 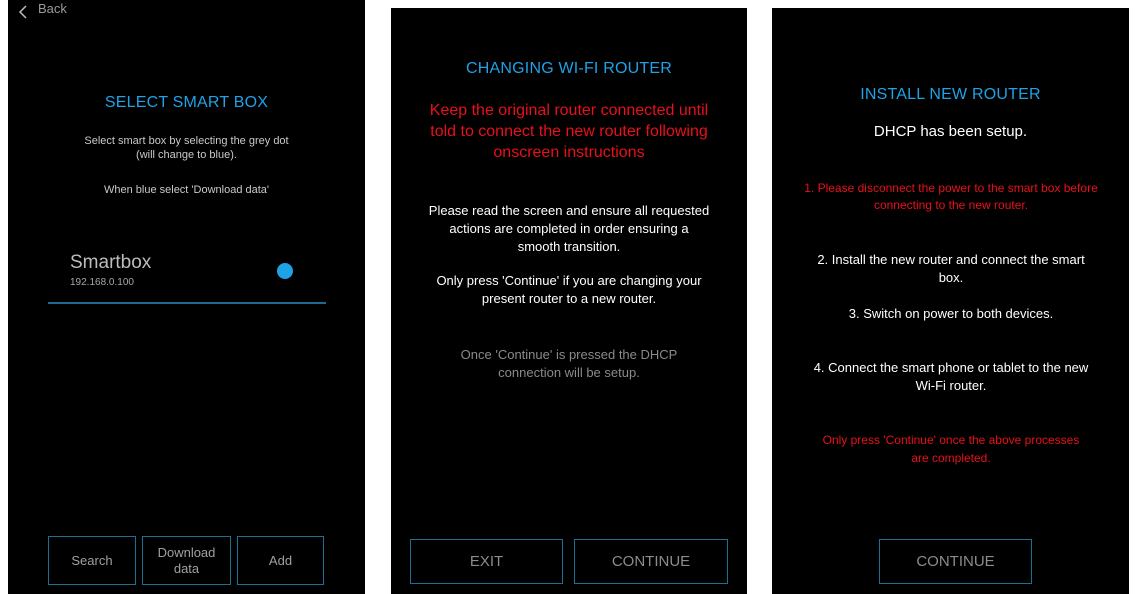 I want to click on search-button: Search, so click(x=92, y=560).